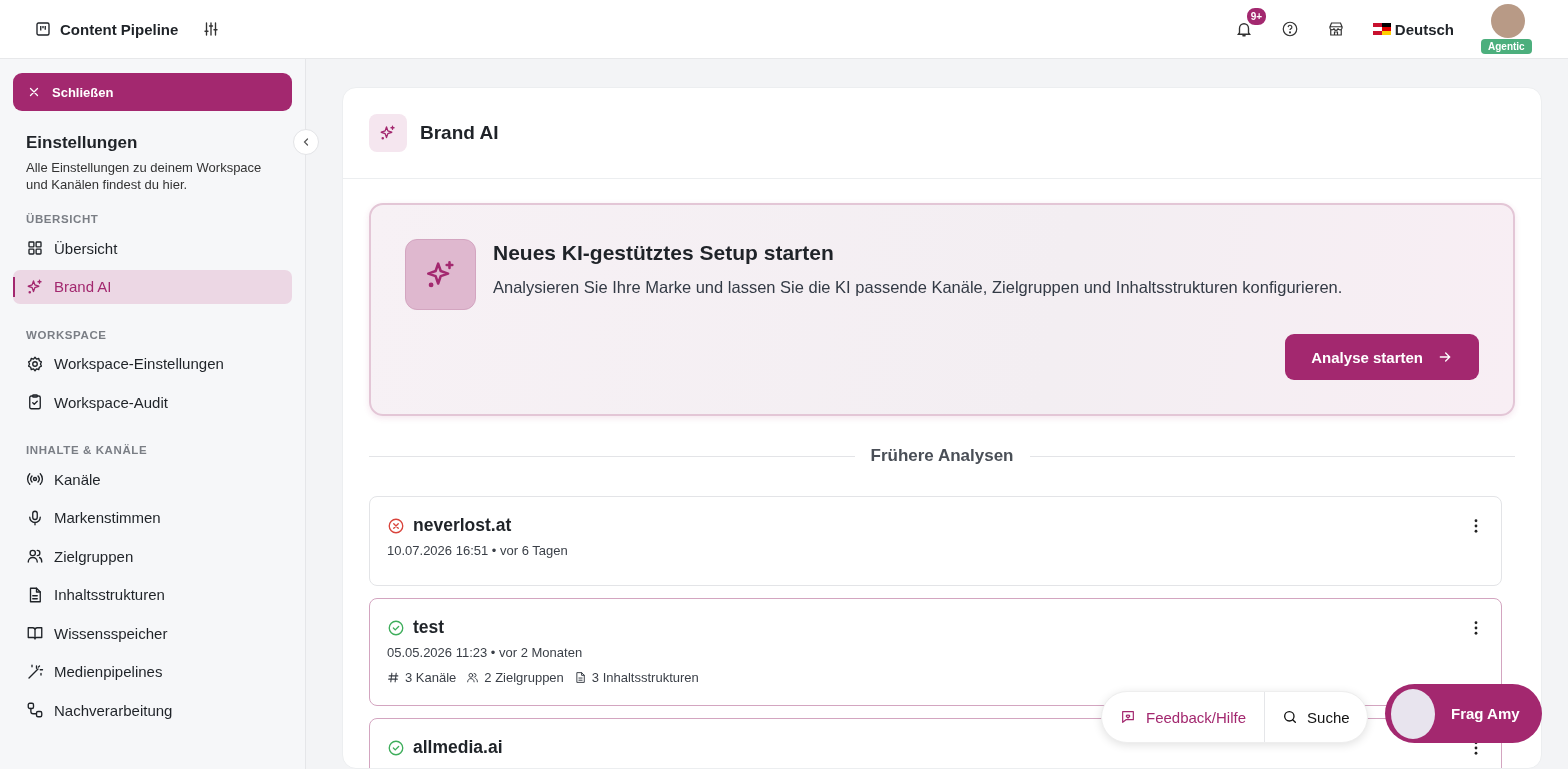  Describe the element at coordinates (1256, 16) in the screenshot. I see `notification-count-badge: 9+` at that location.